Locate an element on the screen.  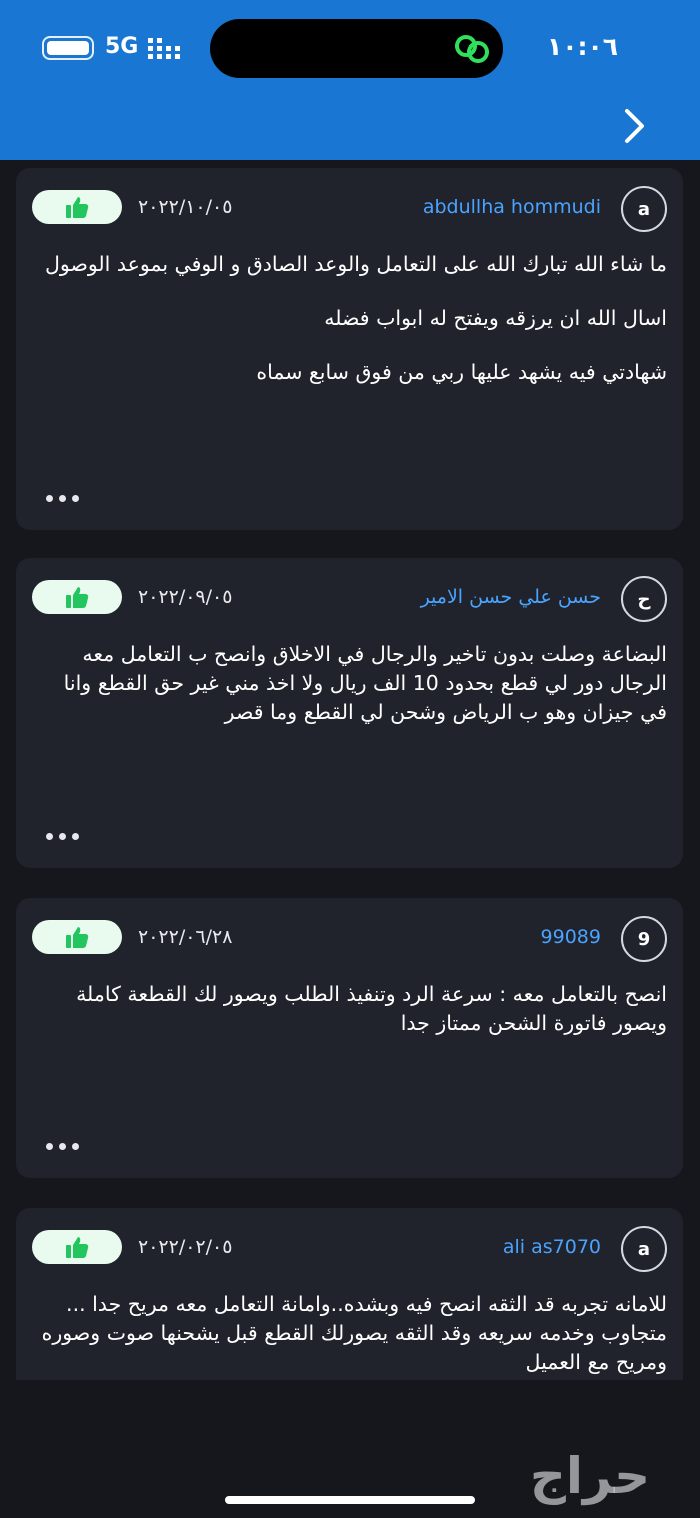
review-username: ali as7070 is located at coordinates (552, 1247).